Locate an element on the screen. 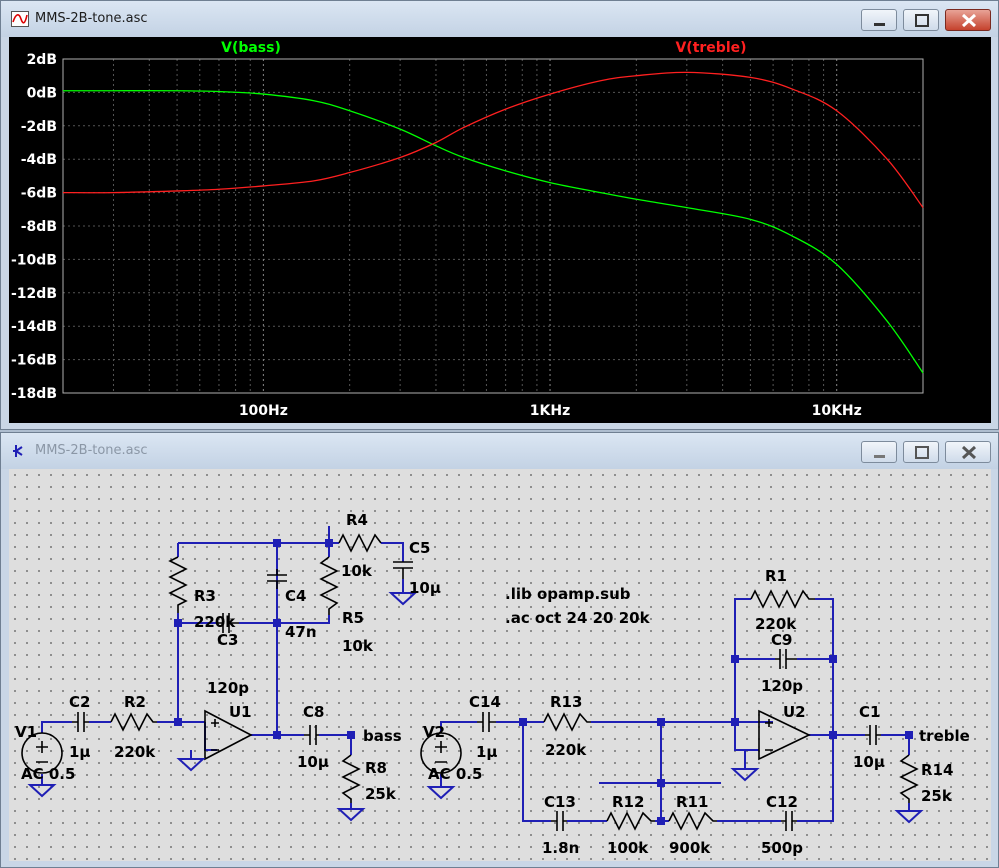 The width and height of the screenshot is (999, 868). close-icon is located at coordinates (969, 20).